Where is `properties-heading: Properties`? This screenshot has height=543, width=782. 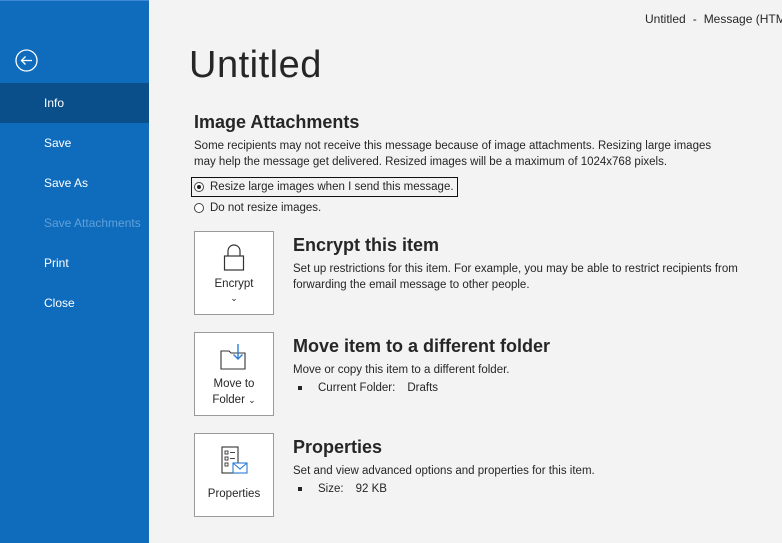
properties-heading: Properties is located at coordinates (338, 447).